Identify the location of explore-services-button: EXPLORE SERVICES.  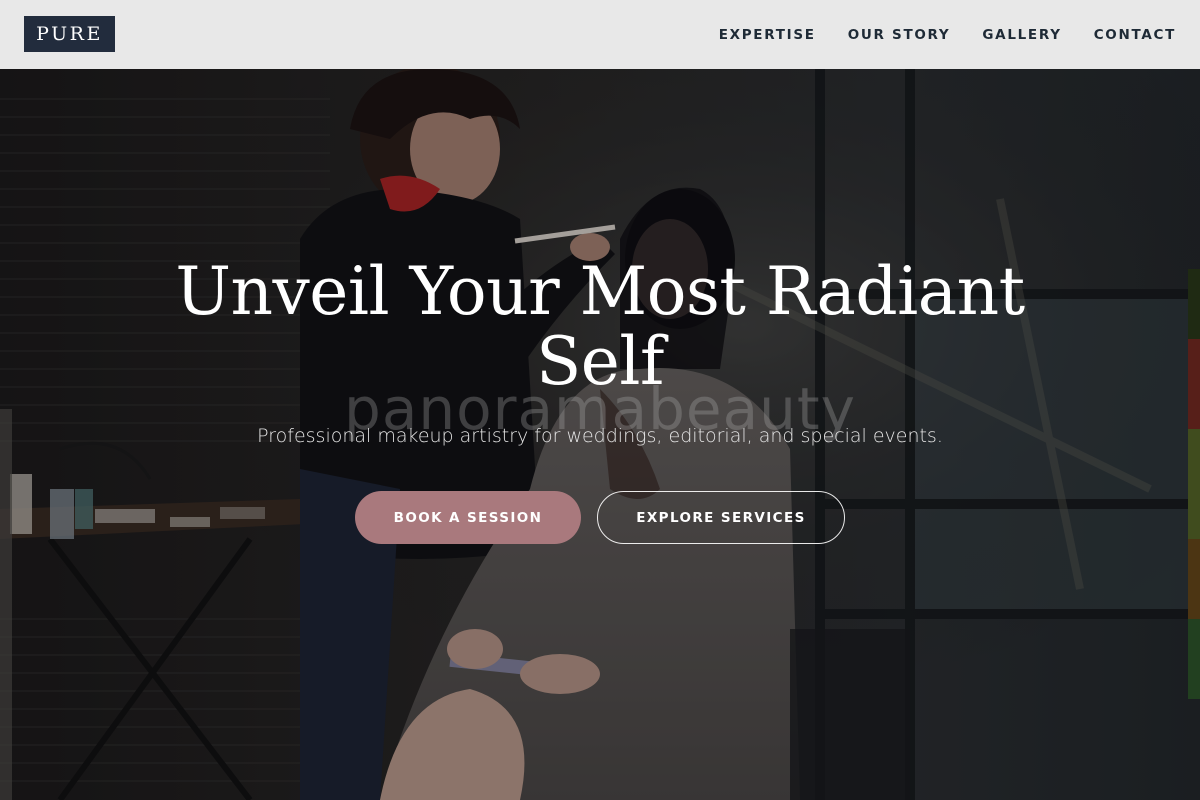
(721, 517).